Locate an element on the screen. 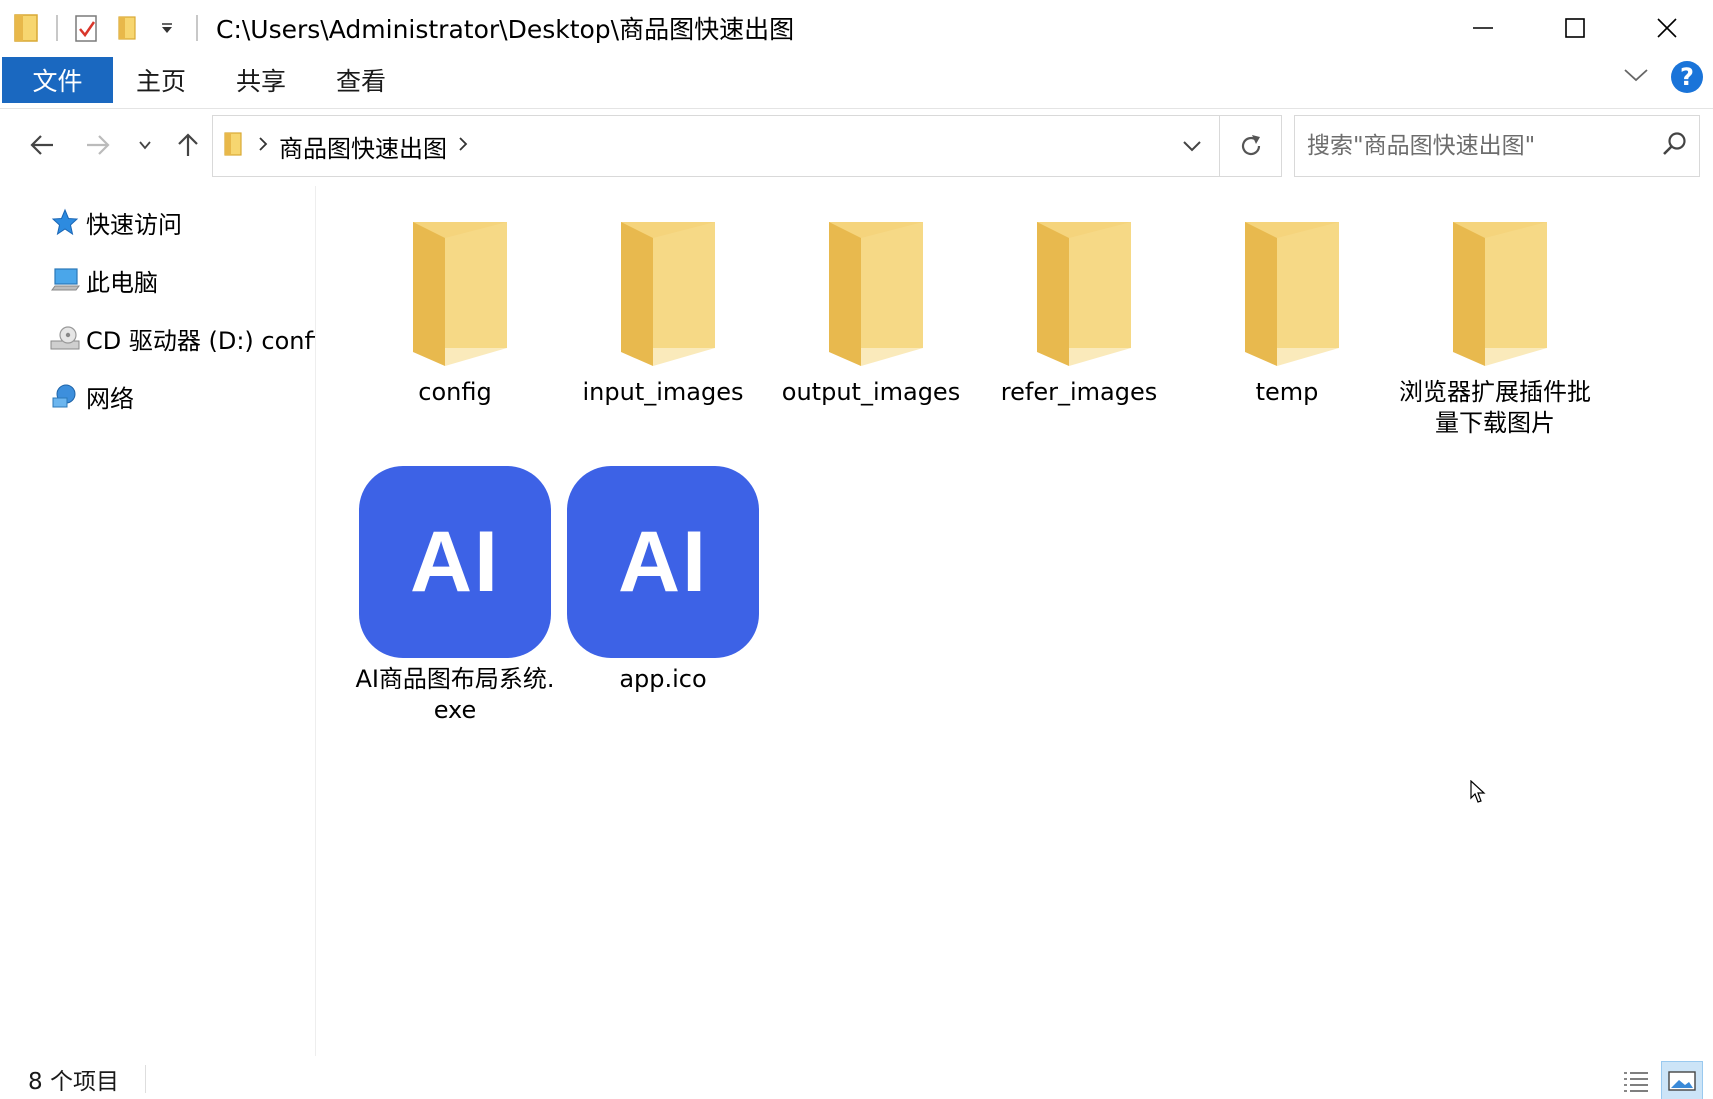 The image size is (1713, 1099). file-item-label: input_images is located at coordinates (663, 392).